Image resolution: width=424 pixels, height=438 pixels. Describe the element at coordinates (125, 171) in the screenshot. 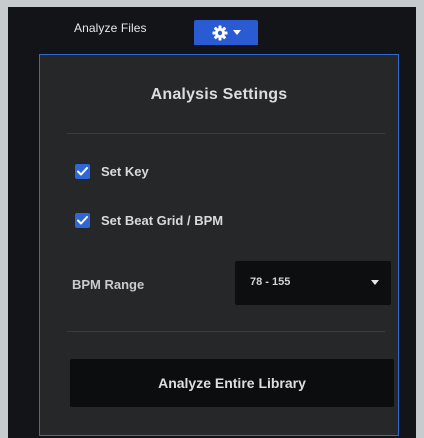

I see `set-key-label: Set Key` at that location.